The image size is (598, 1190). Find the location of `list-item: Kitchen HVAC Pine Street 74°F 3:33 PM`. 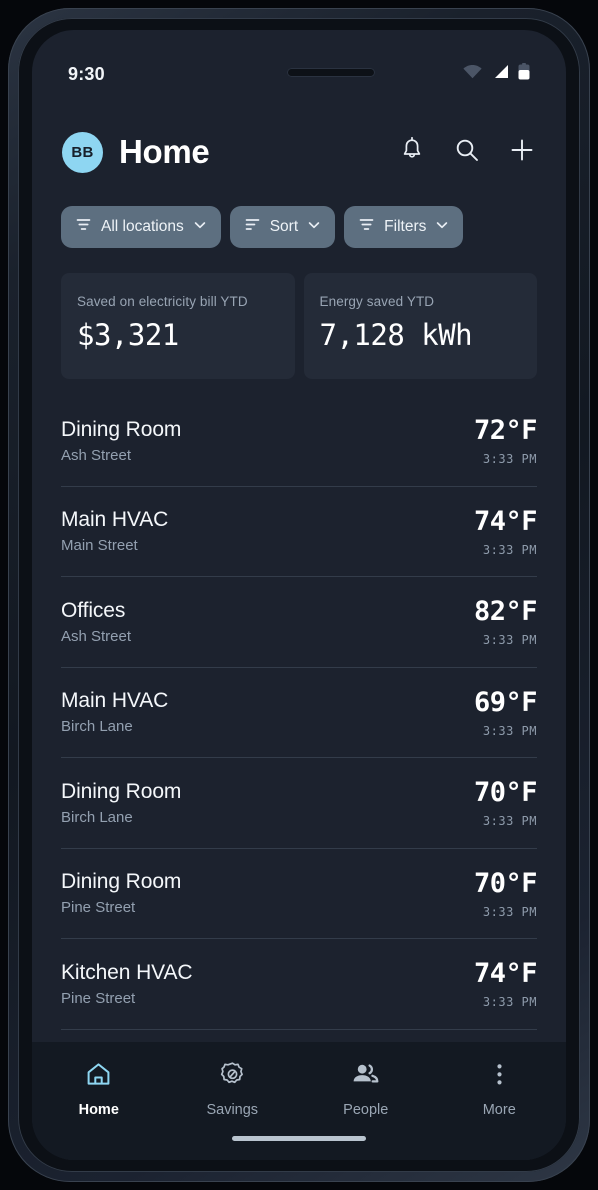

list-item: Kitchen HVAC Pine Street 74°F 3:33 PM is located at coordinates (299, 984).